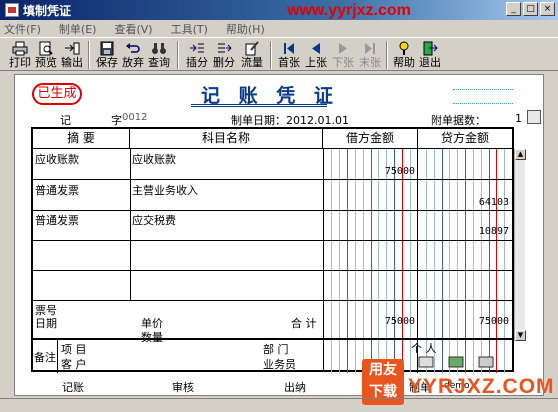 This screenshot has width=558, height=412. What do you see at coordinates (152, 337) in the screenshot?
I see `quantity-label: 数量` at bounding box center [152, 337].